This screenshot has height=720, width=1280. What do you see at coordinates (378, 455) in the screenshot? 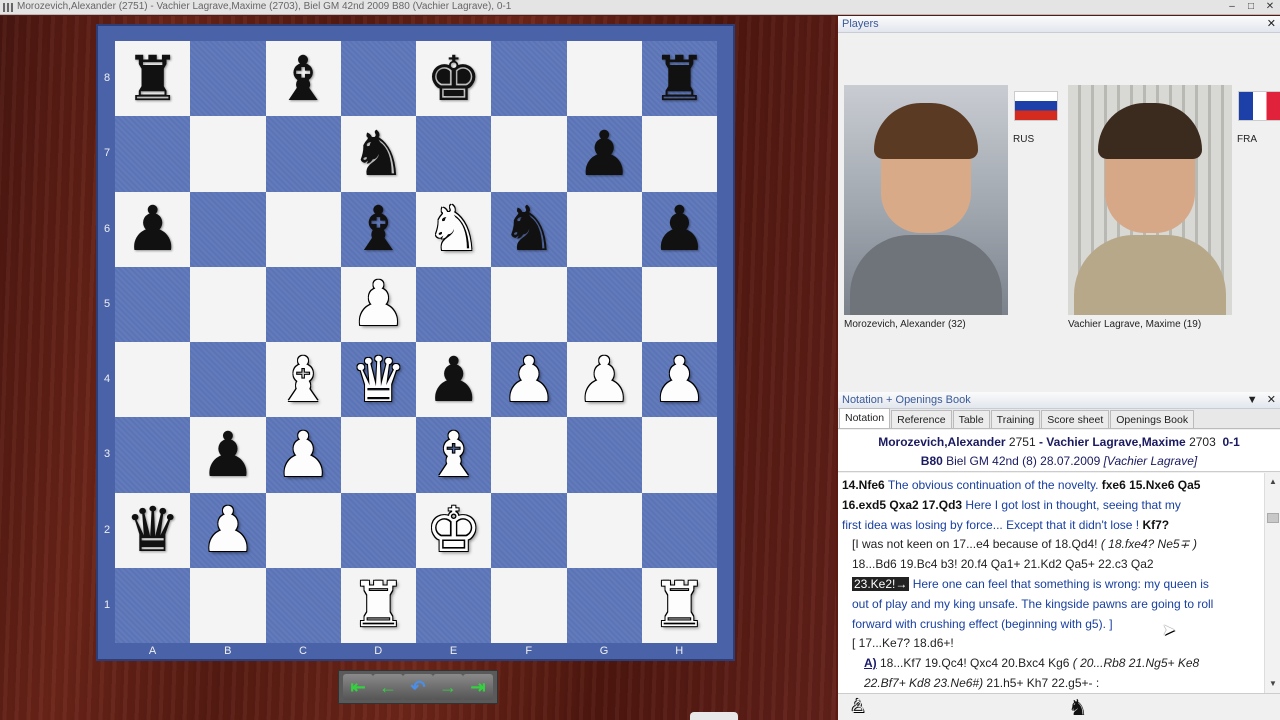
I see `square-d3` at bounding box center [378, 455].